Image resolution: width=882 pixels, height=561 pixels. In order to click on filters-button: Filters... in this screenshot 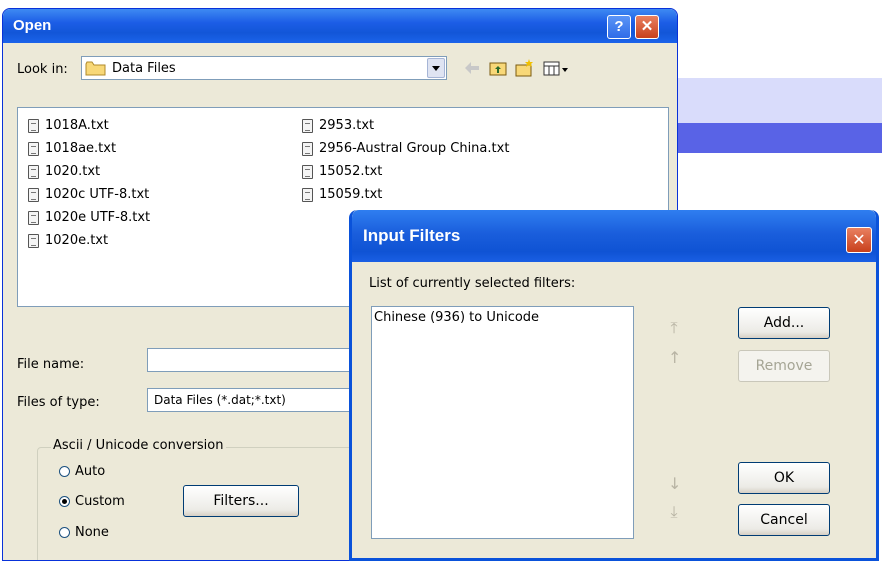, I will do `click(241, 501)`.